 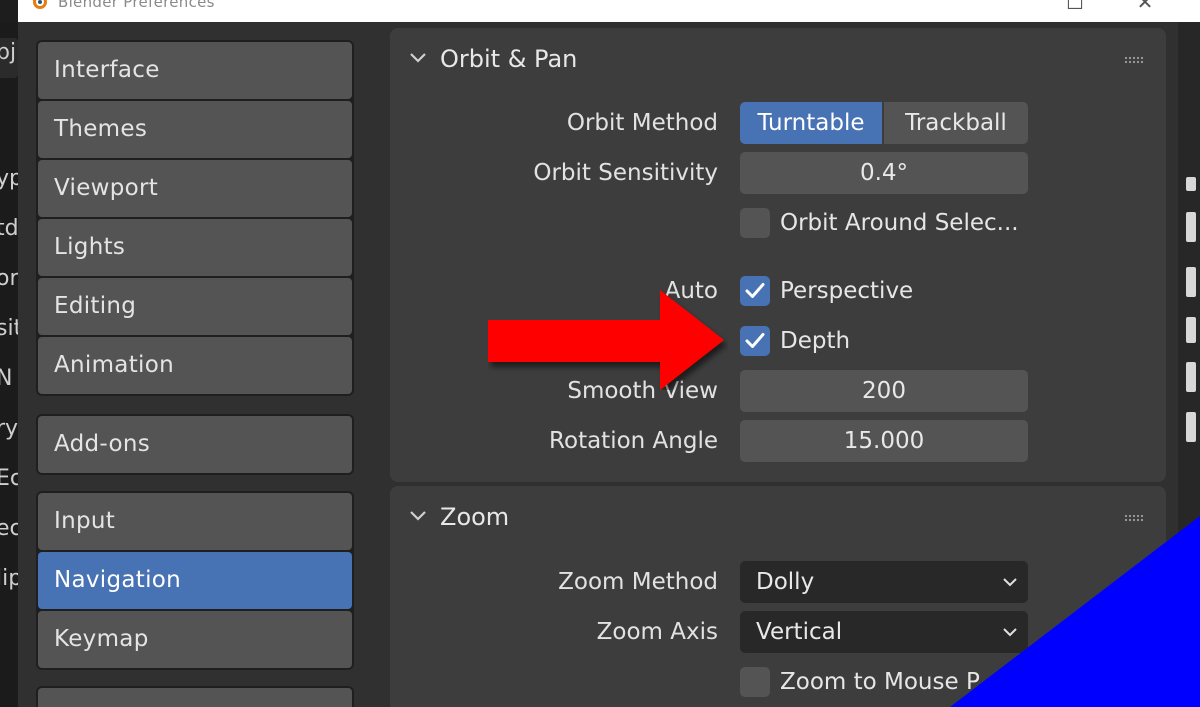 I want to click on sidebar-item-themes: Themes, so click(x=195, y=129).